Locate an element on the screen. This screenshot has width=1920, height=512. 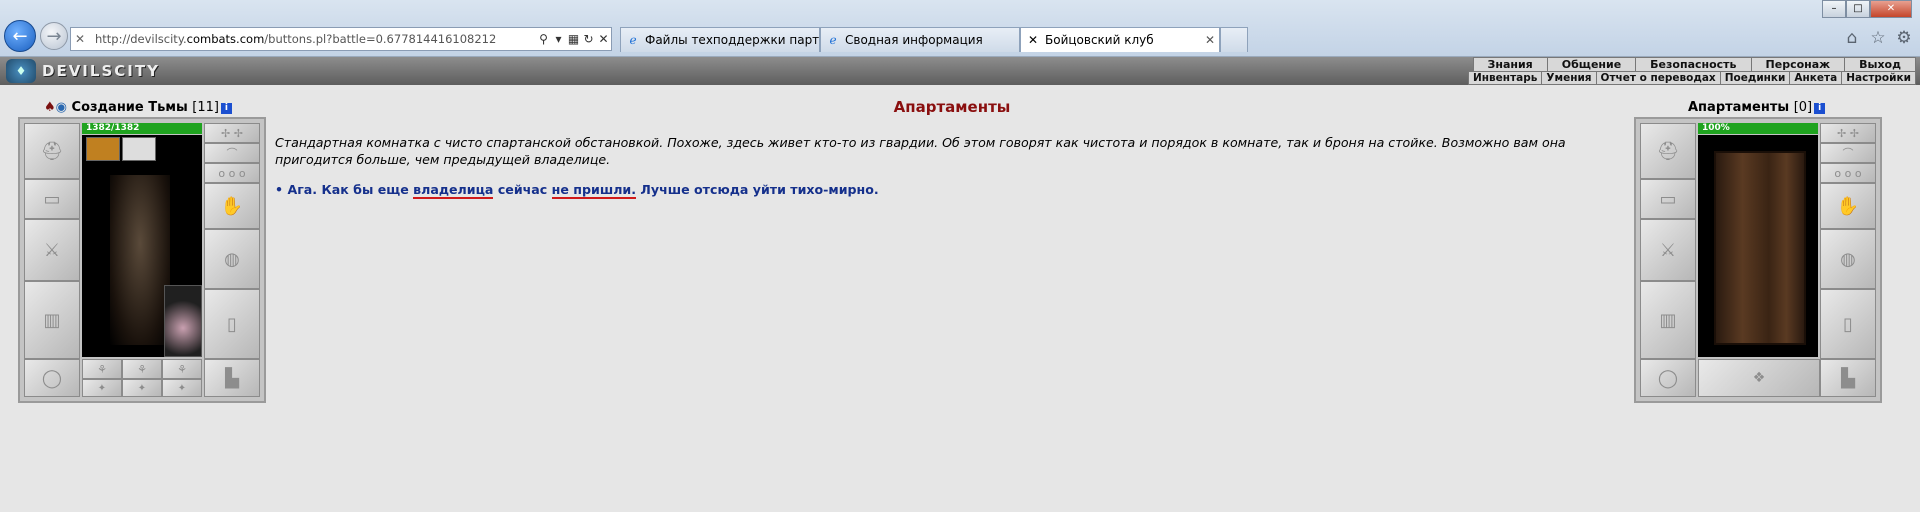
tab-label: Сводная информация is located at coordinates (914, 40).